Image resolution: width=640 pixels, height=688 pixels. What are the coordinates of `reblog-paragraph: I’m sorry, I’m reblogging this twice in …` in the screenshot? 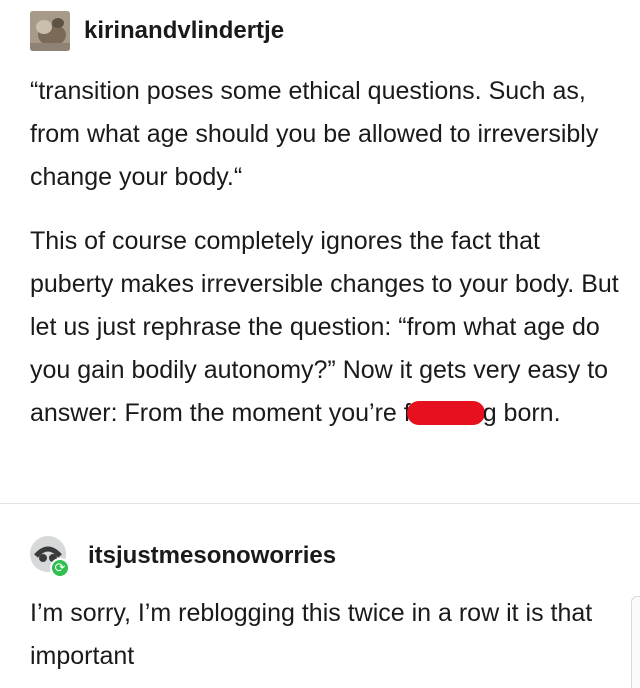 It's located at (311, 634).